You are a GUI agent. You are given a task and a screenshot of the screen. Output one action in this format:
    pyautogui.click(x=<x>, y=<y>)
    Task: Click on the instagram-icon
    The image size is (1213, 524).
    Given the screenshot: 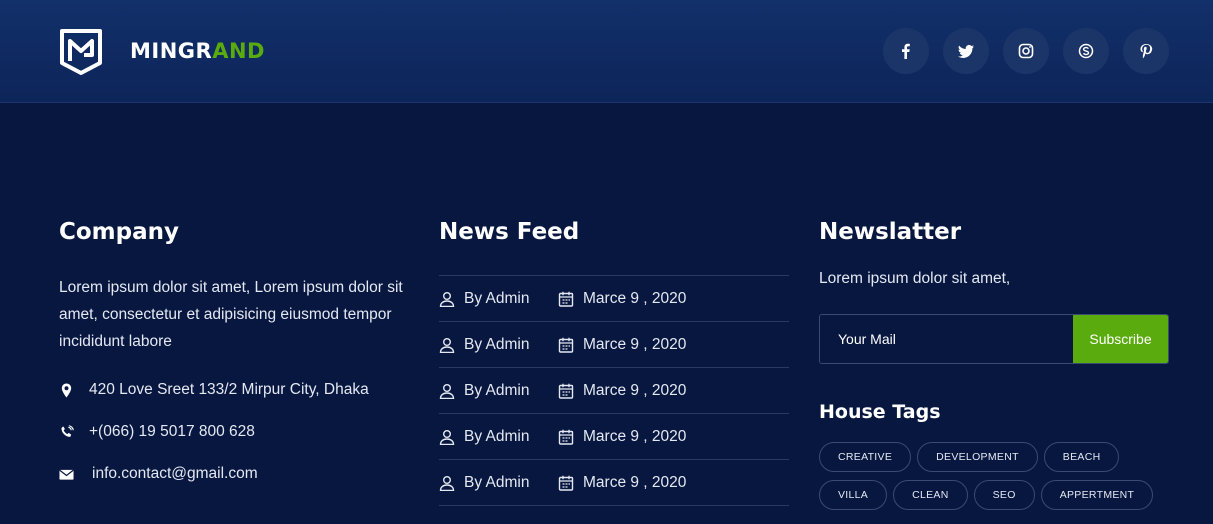 What is the action you would take?
    pyautogui.click(x=1026, y=51)
    